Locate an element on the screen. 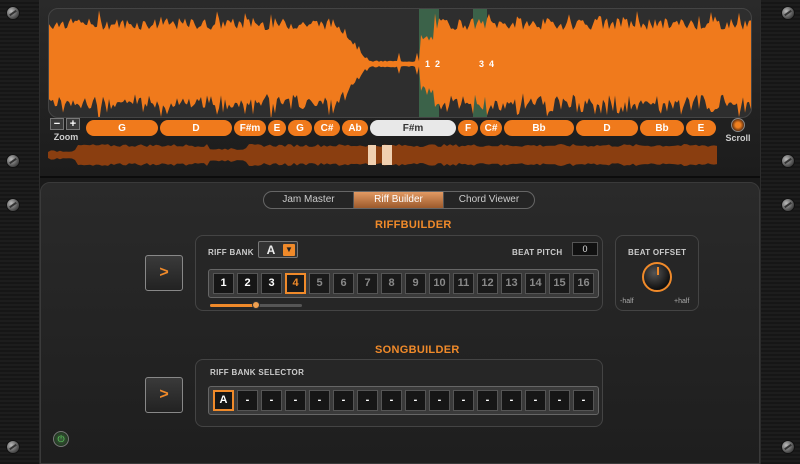 The width and height of the screenshot is (800, 464). loop-marker-2: 2 is located at coordinates (437, 64).